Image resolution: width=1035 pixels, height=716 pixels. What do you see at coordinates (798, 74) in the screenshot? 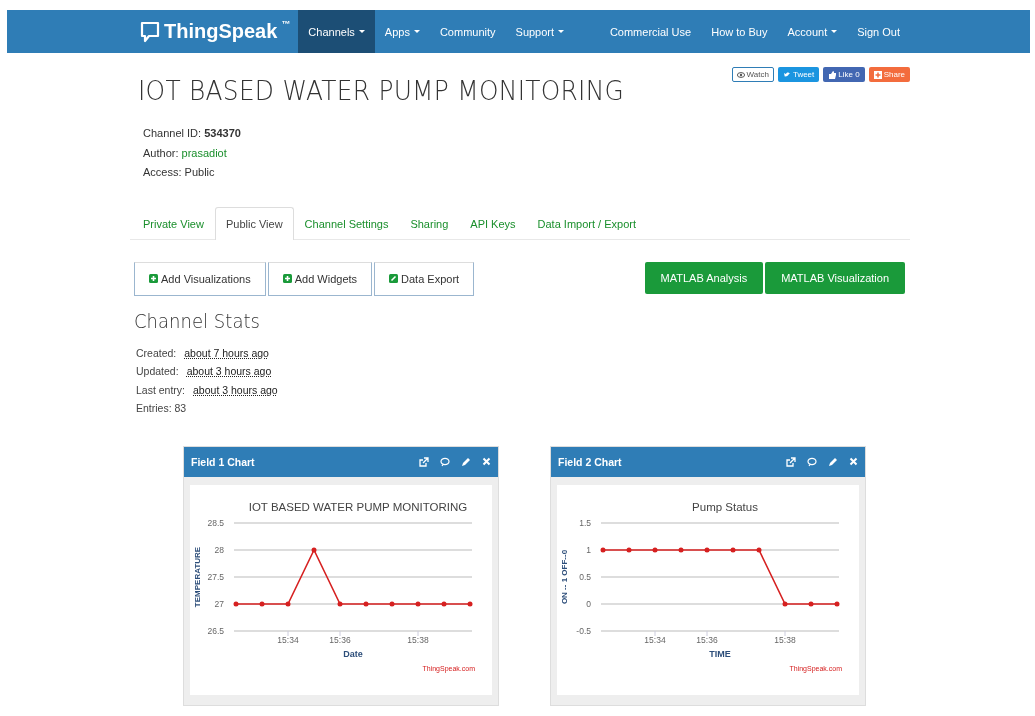
I see `tweet-button: Tweet` at bounding box center [798, 74].